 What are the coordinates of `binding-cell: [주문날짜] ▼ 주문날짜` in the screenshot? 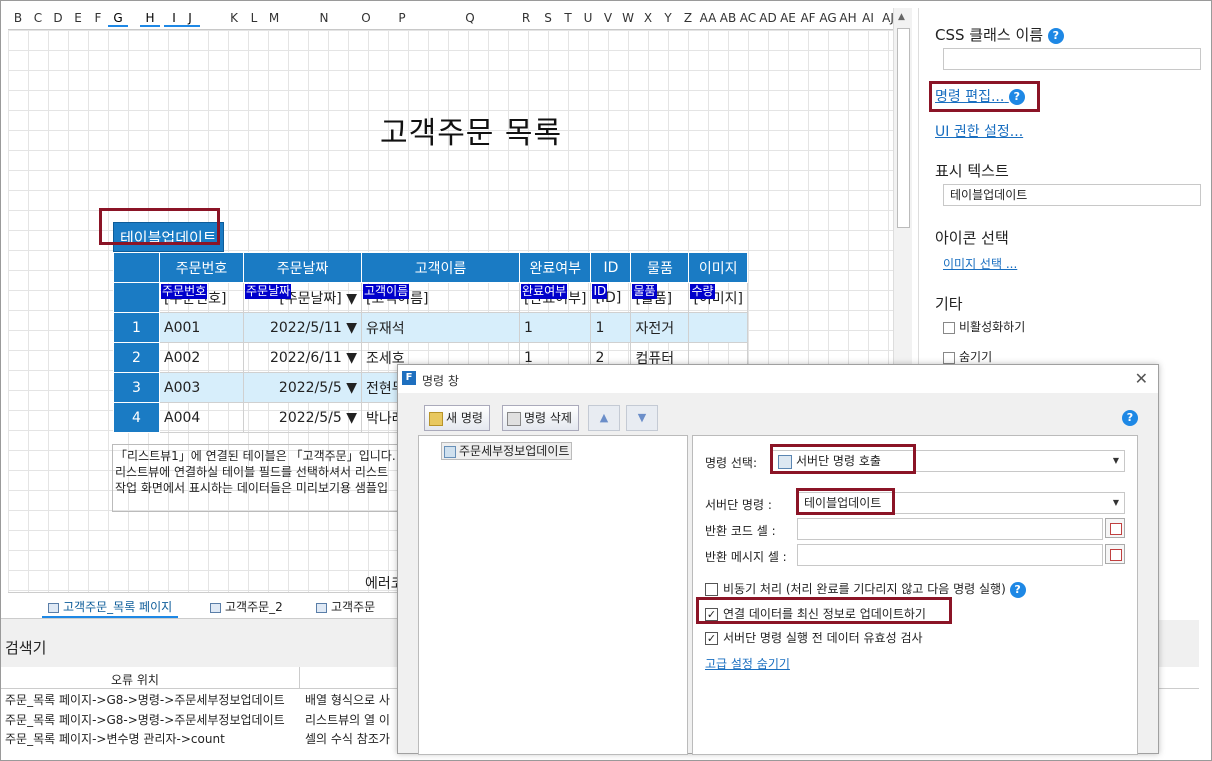 It's located at (302, 297).